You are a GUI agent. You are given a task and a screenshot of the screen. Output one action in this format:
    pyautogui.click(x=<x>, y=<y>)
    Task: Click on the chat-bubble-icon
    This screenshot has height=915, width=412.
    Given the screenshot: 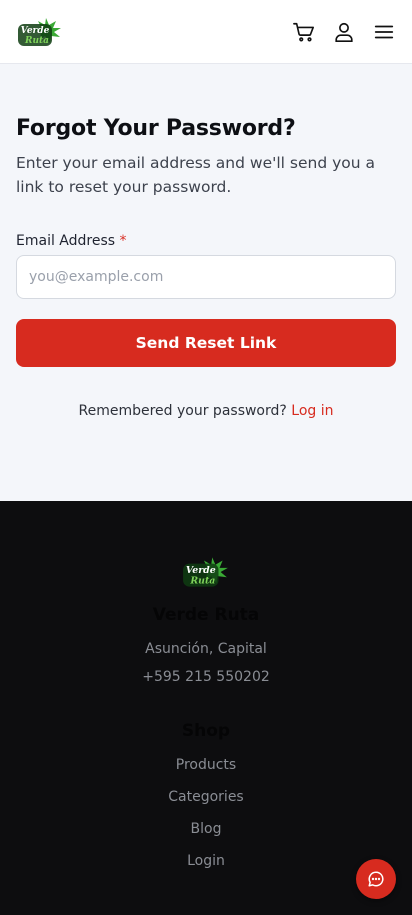 What is the action you would take?
    pyautogui.click(x=376, y=879)
    